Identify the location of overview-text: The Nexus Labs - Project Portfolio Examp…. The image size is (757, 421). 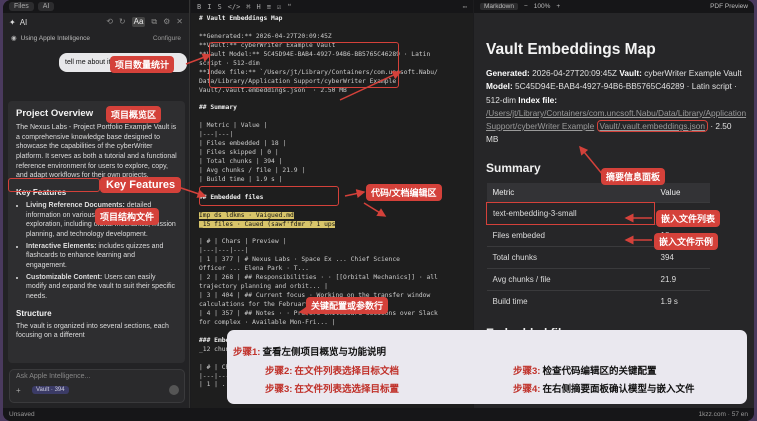
(96, 152).